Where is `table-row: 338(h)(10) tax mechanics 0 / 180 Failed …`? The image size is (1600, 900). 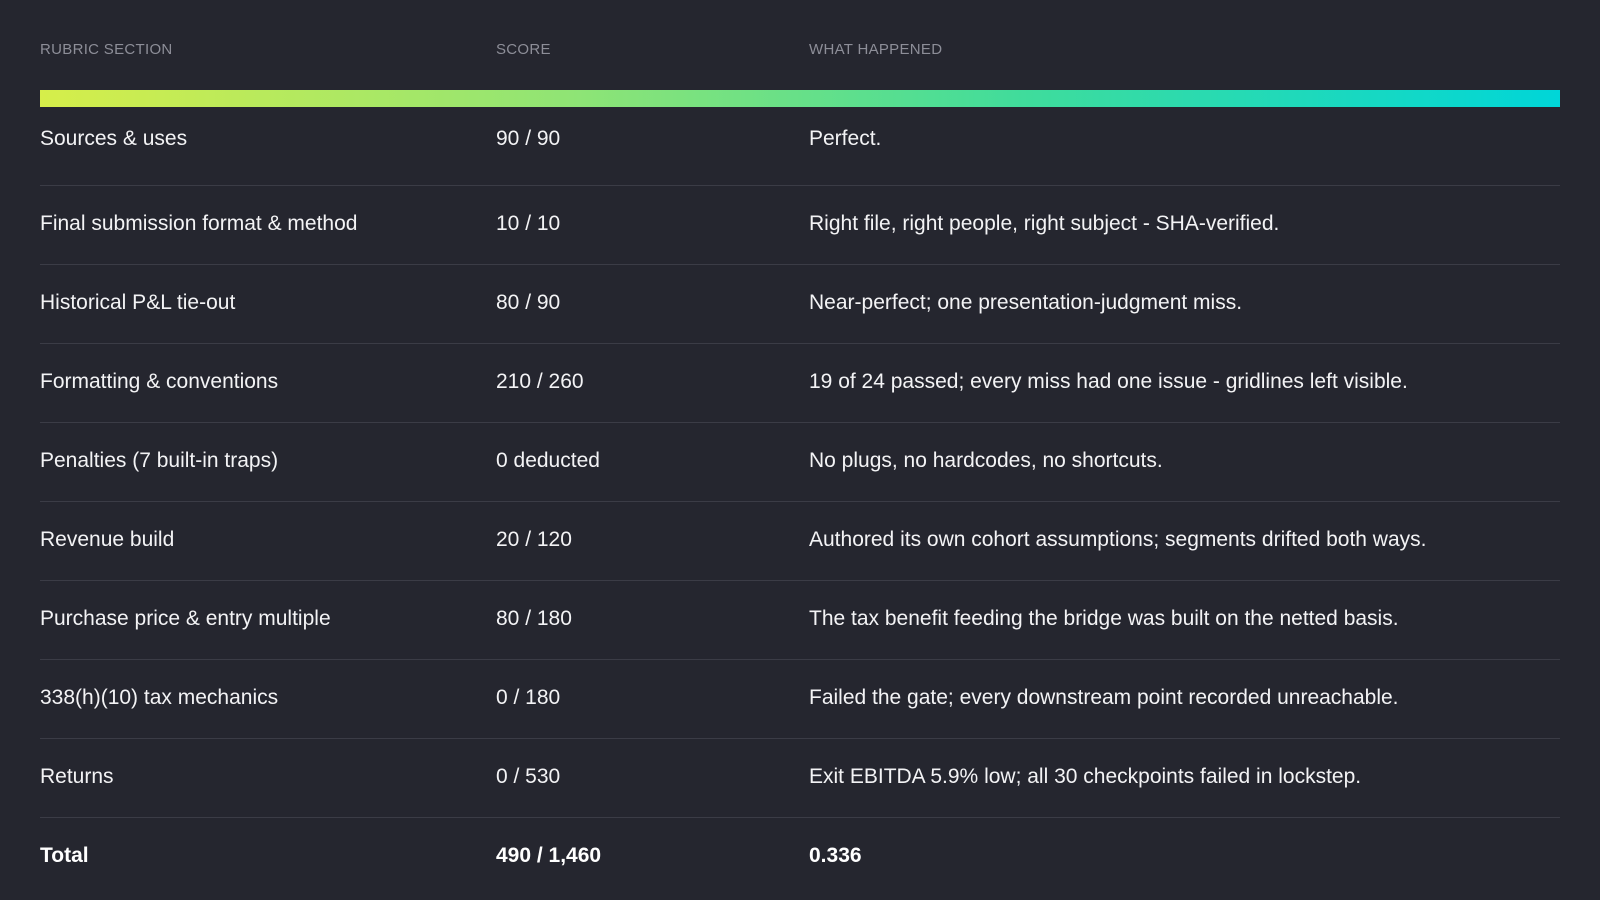
table-row: 338(h)(10) tax mechanics 0 / 180 Failed … is located at coordinates (800, 699).